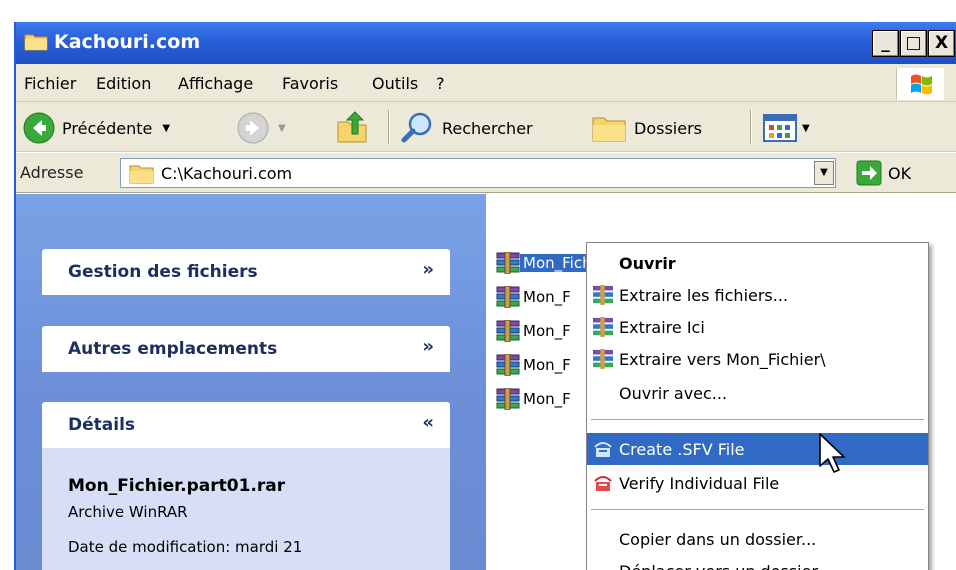 The image size is (956, 570). Describe the element at coordinates (127, 42) in the screenshot. I see `window-title: Kachouri.com` at that location.